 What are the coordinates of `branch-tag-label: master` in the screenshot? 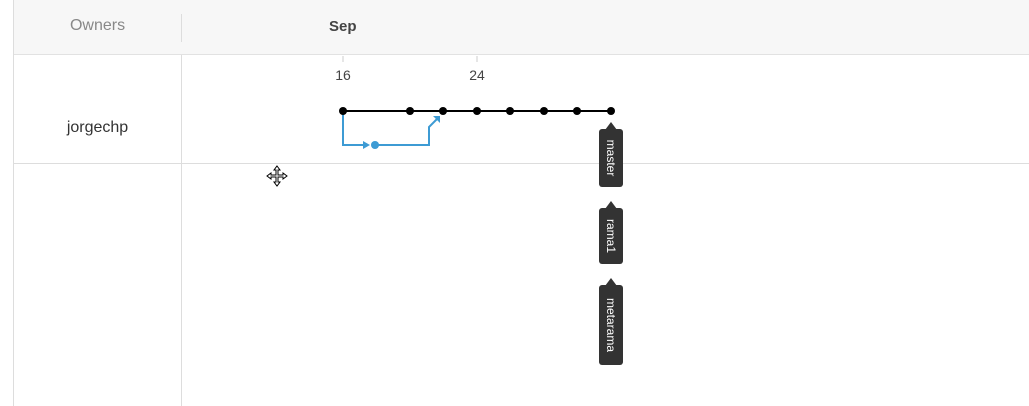 It's located at (611, 158).